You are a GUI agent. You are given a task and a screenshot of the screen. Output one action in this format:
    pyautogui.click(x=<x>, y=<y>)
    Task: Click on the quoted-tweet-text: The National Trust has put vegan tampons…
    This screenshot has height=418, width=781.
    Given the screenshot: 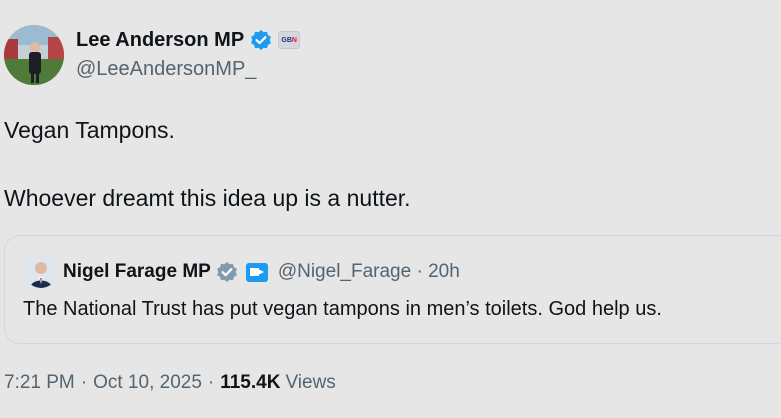 What is the action you would take?
    pyautogui.click(x=342, y=309)
    